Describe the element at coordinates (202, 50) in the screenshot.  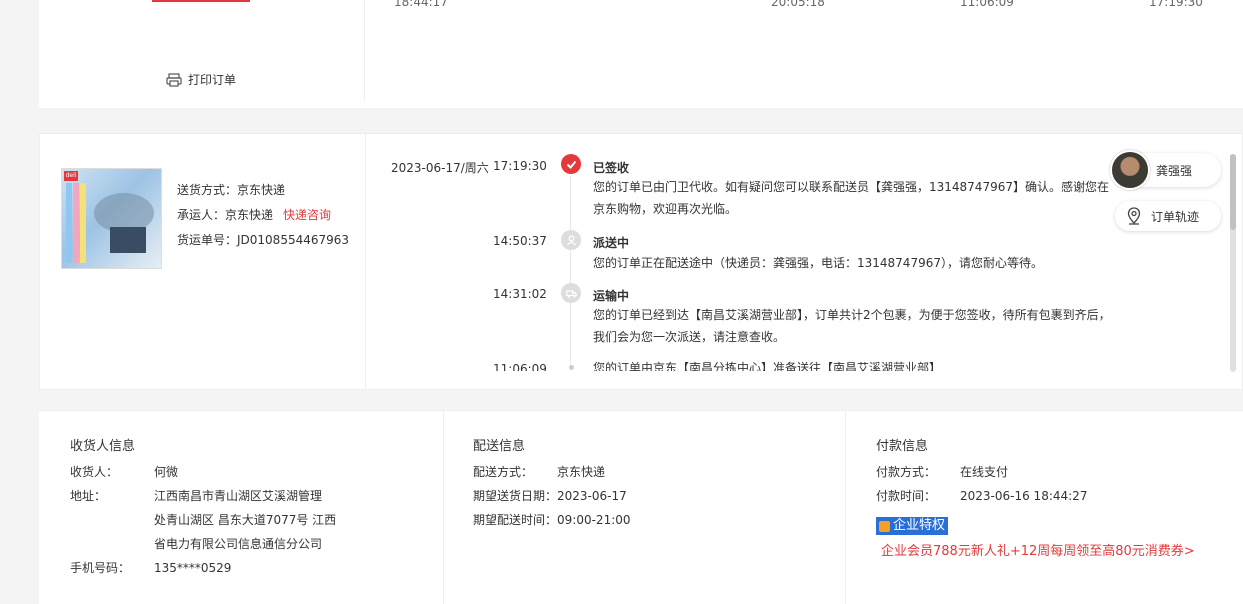
I see `order-top-left: 打印订单` at that location.